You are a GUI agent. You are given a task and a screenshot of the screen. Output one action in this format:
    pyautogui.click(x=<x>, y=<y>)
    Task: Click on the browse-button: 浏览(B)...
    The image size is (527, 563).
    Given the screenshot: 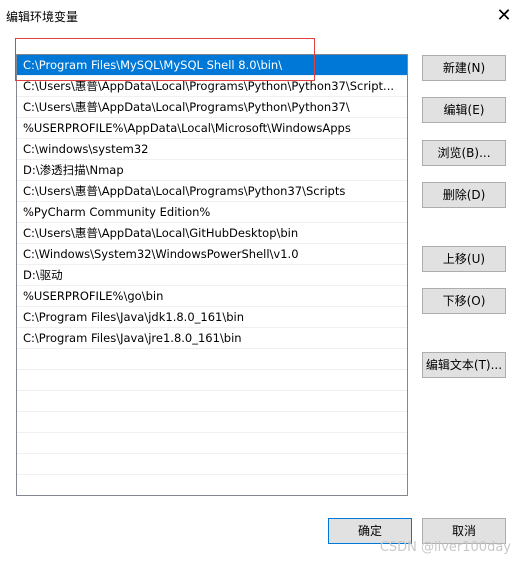 What is the action you would take?
    pyautogui.click(x=464, y=153)
    